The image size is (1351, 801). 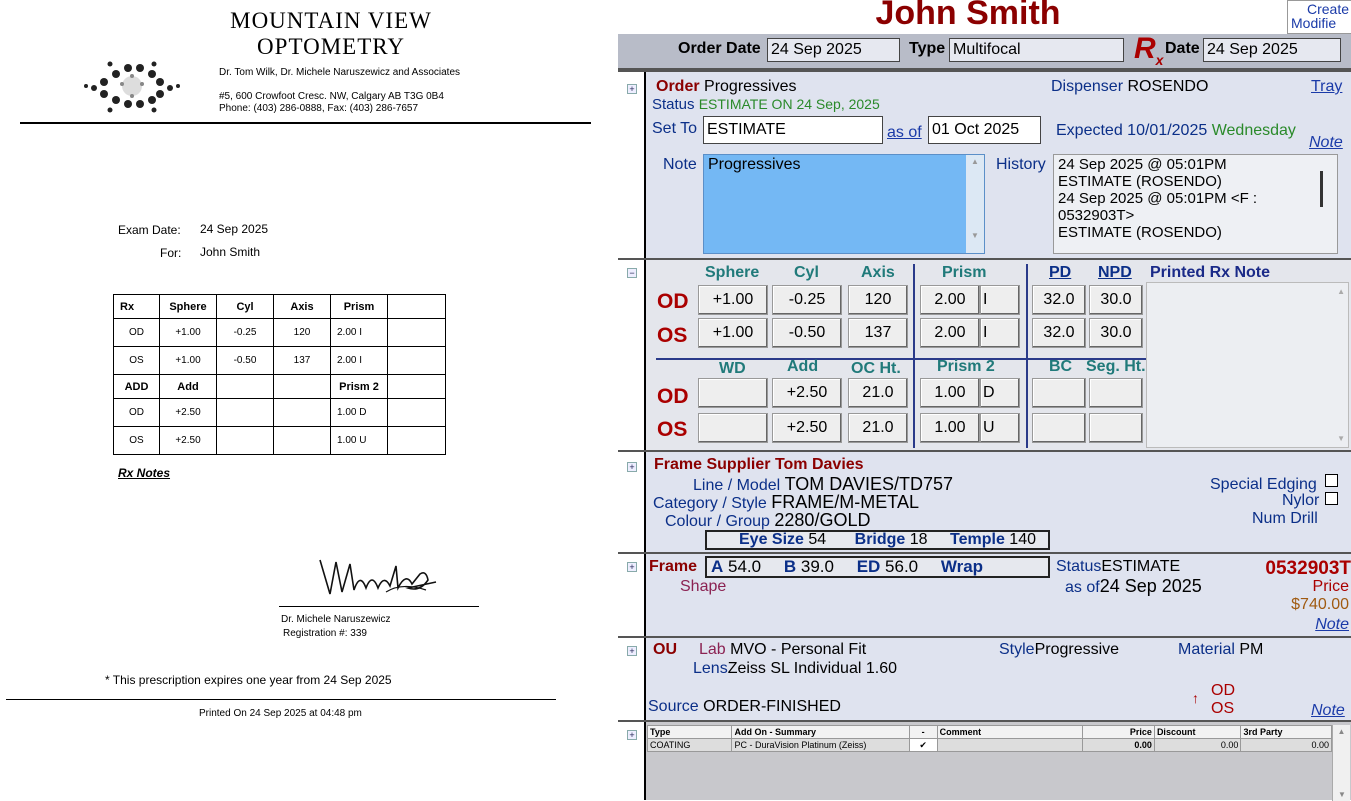 I want to click on frame-note-link: Note, so click(x=1332, y=625).